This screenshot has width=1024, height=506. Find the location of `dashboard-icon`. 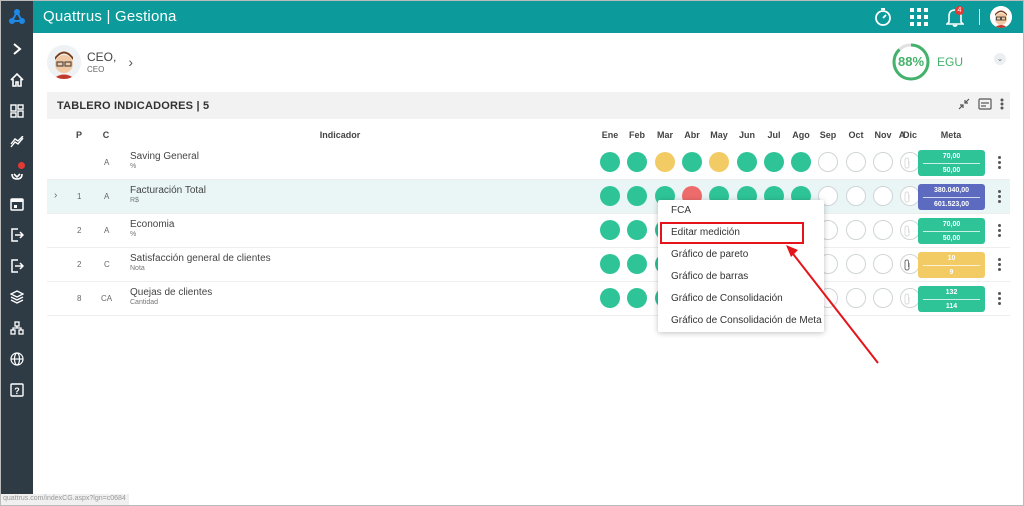

dashboard-icon is located at coordinates (16, 110).